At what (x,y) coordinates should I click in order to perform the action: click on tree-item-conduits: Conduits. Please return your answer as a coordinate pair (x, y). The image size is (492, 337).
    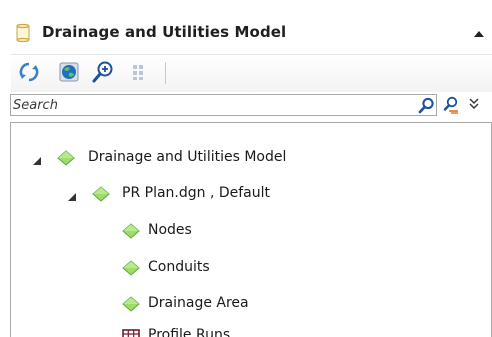
    Looking at the image, I should click on (246, 268).